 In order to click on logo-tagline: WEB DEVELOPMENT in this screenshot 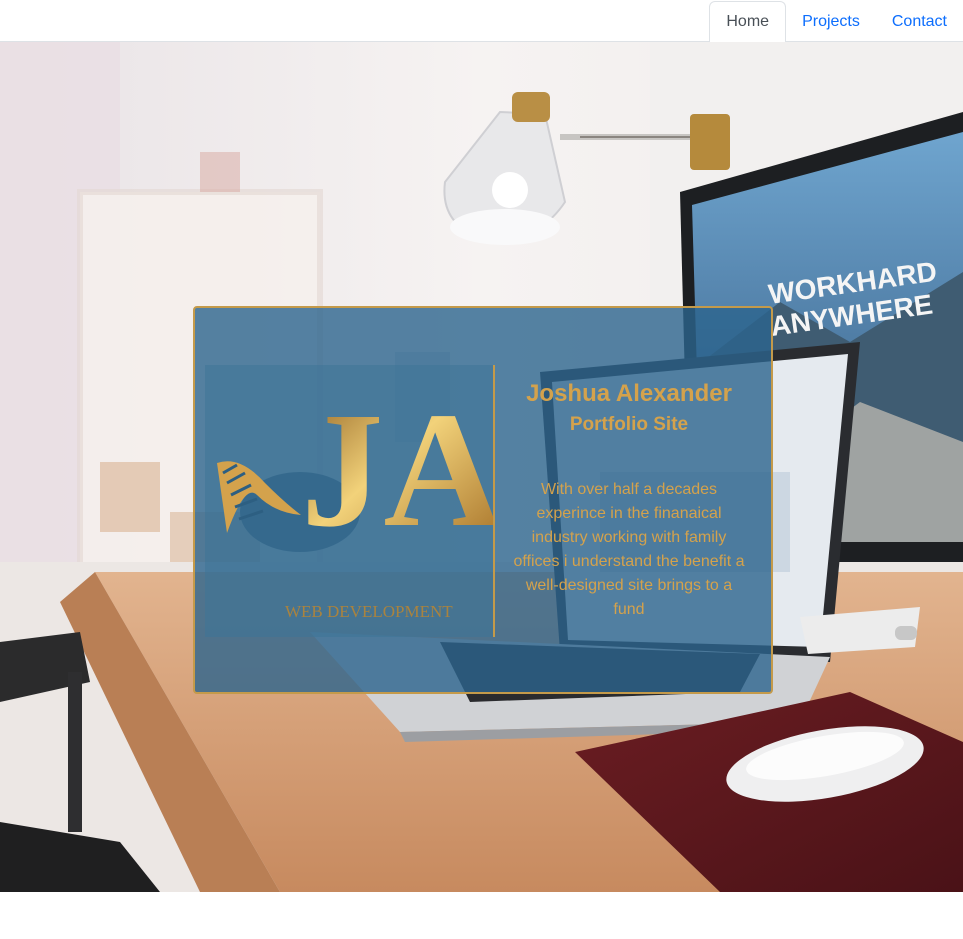, I will do `click(369, 611)`.